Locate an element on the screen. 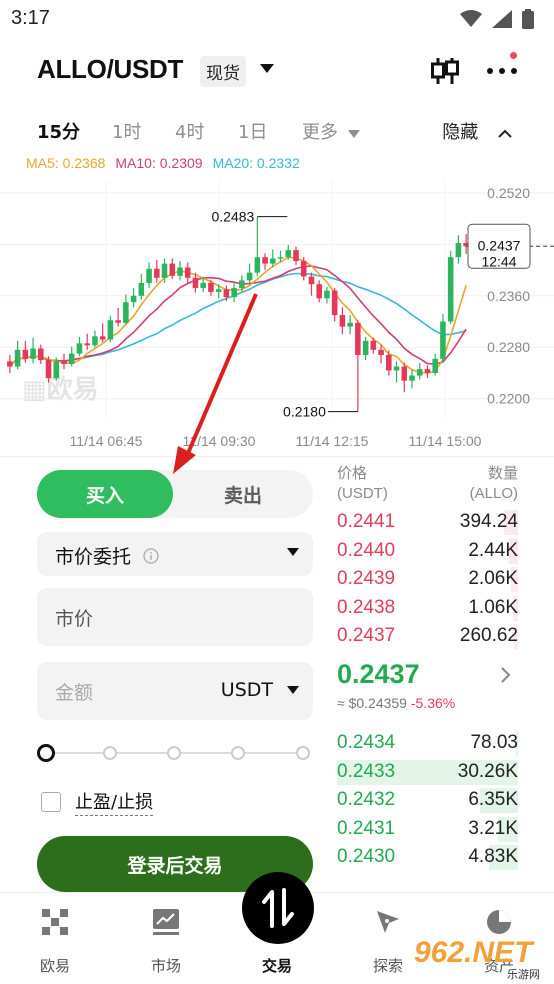  pie-chart-icon is located at coordinates (499, 922).